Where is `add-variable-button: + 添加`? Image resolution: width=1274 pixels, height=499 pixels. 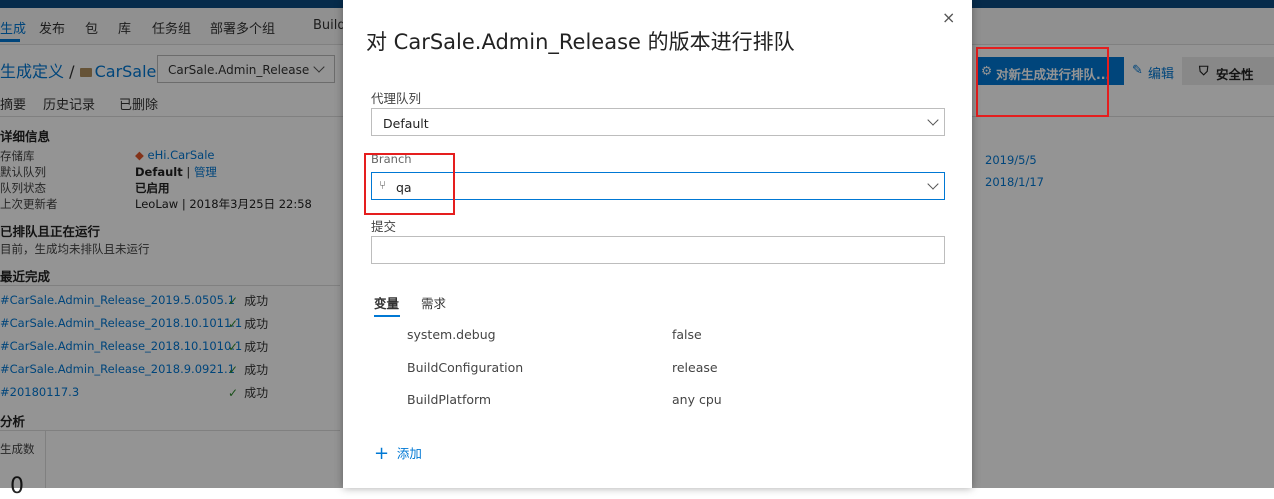
add-variable-button: + 添加 is located at coordinates (398, 453).